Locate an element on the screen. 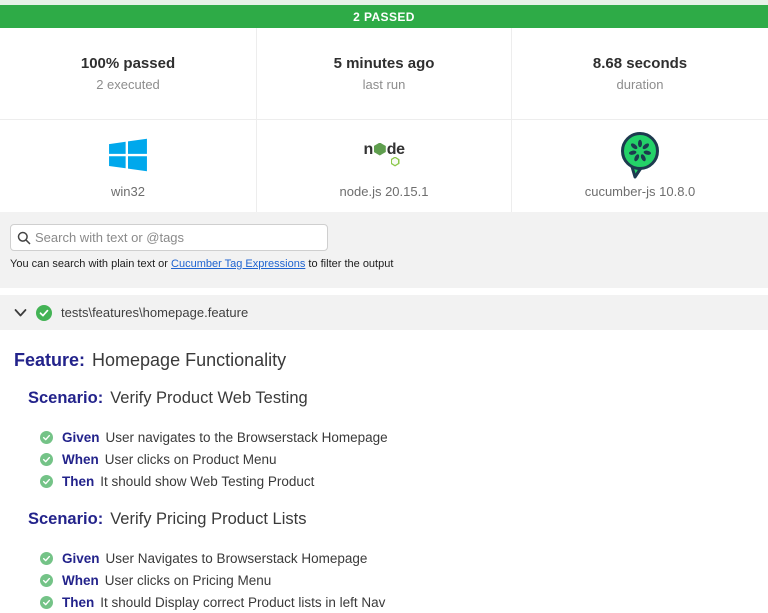 Image resolution: width=768 pixels, height=613 pixels. feature-file-path: tests\features\homepage.feature is located at coordinates (155, 312).